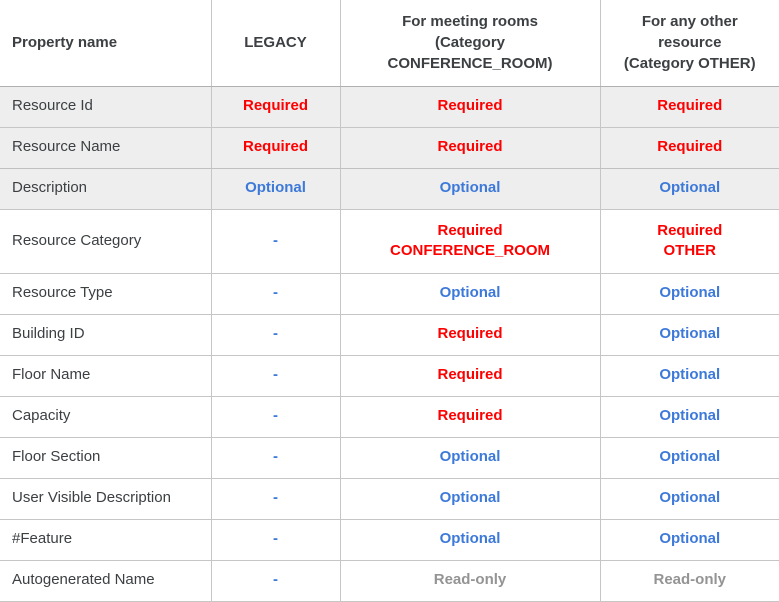 Image resolution: width=779 pixels, height=602 pixels. I want to click on property-name-cell: #Feature, so click(106, 540).